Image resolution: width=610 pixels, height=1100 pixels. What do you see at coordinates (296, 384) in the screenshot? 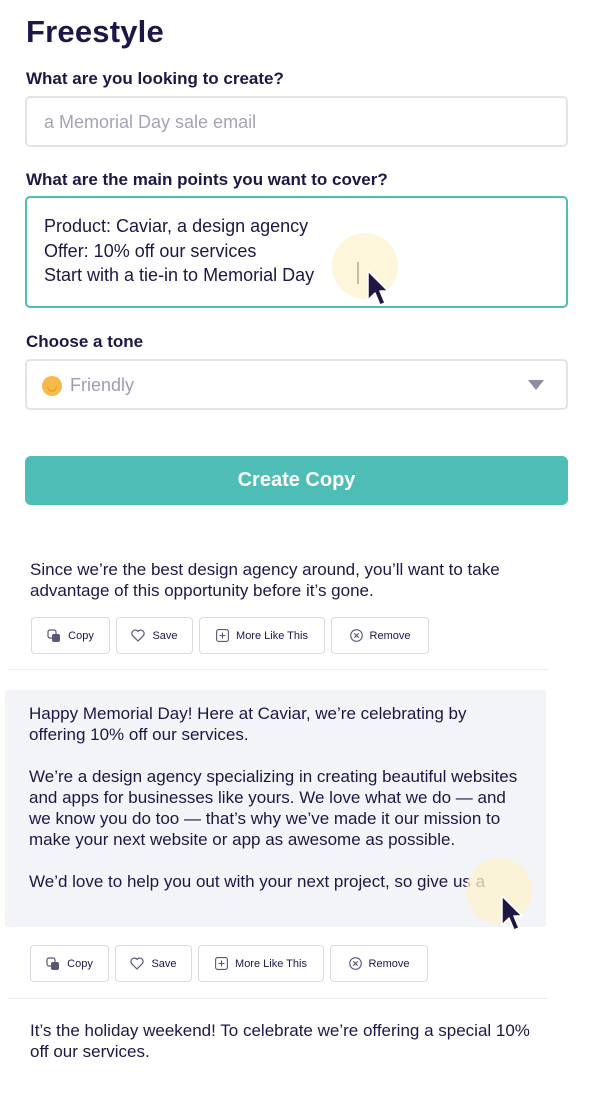
I see `tone-select: ◡ Friendly` at bounding box center [296, 384].